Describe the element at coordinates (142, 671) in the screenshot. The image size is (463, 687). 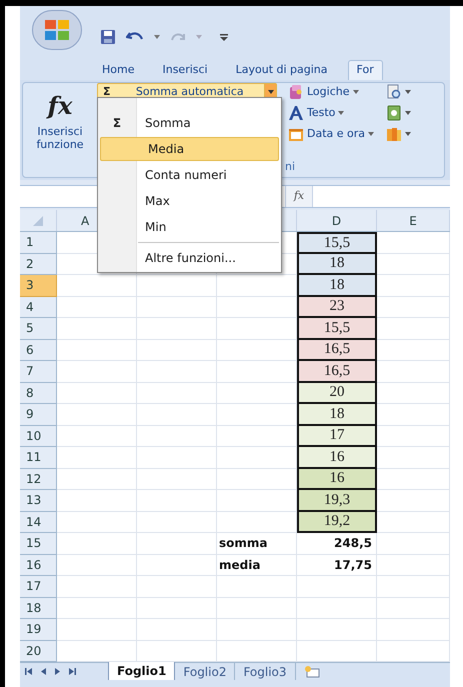
I see `sheet-tab: Foglio1` at that location.